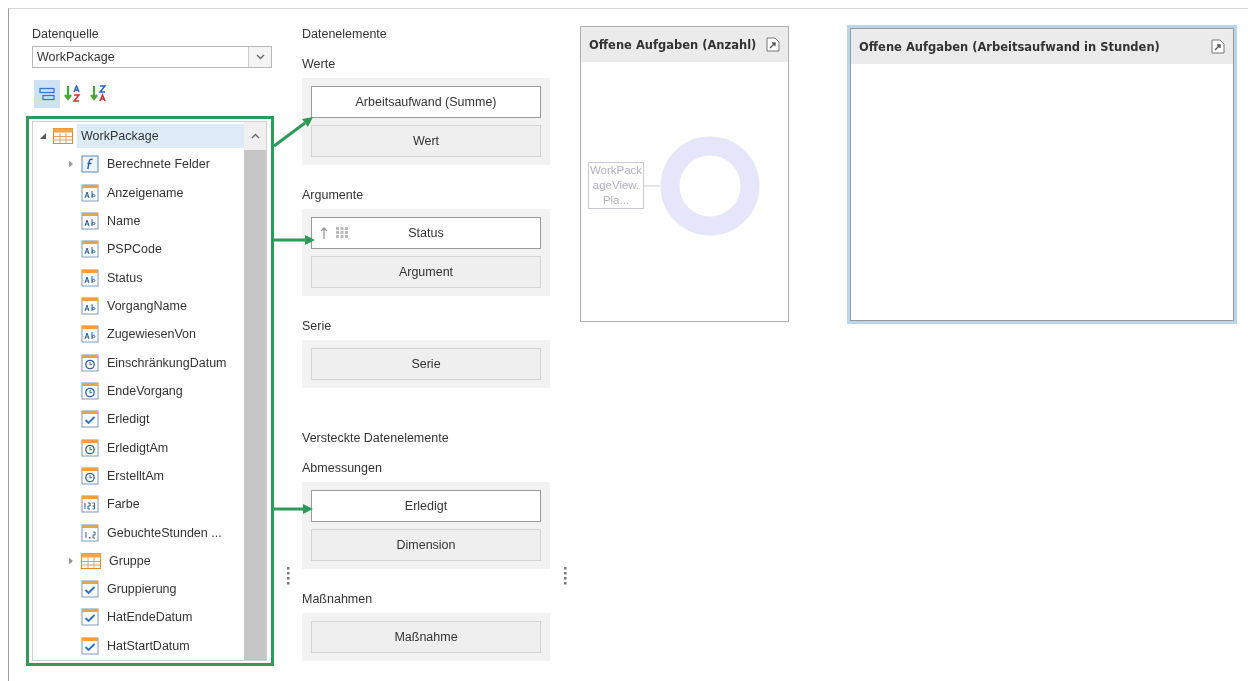 This screenshot has width=1248, height=681. What do you see at coordinates (147, 306) in the screenshot?
I see `tree-item: VorgangName` at bounding box center [147, 306].